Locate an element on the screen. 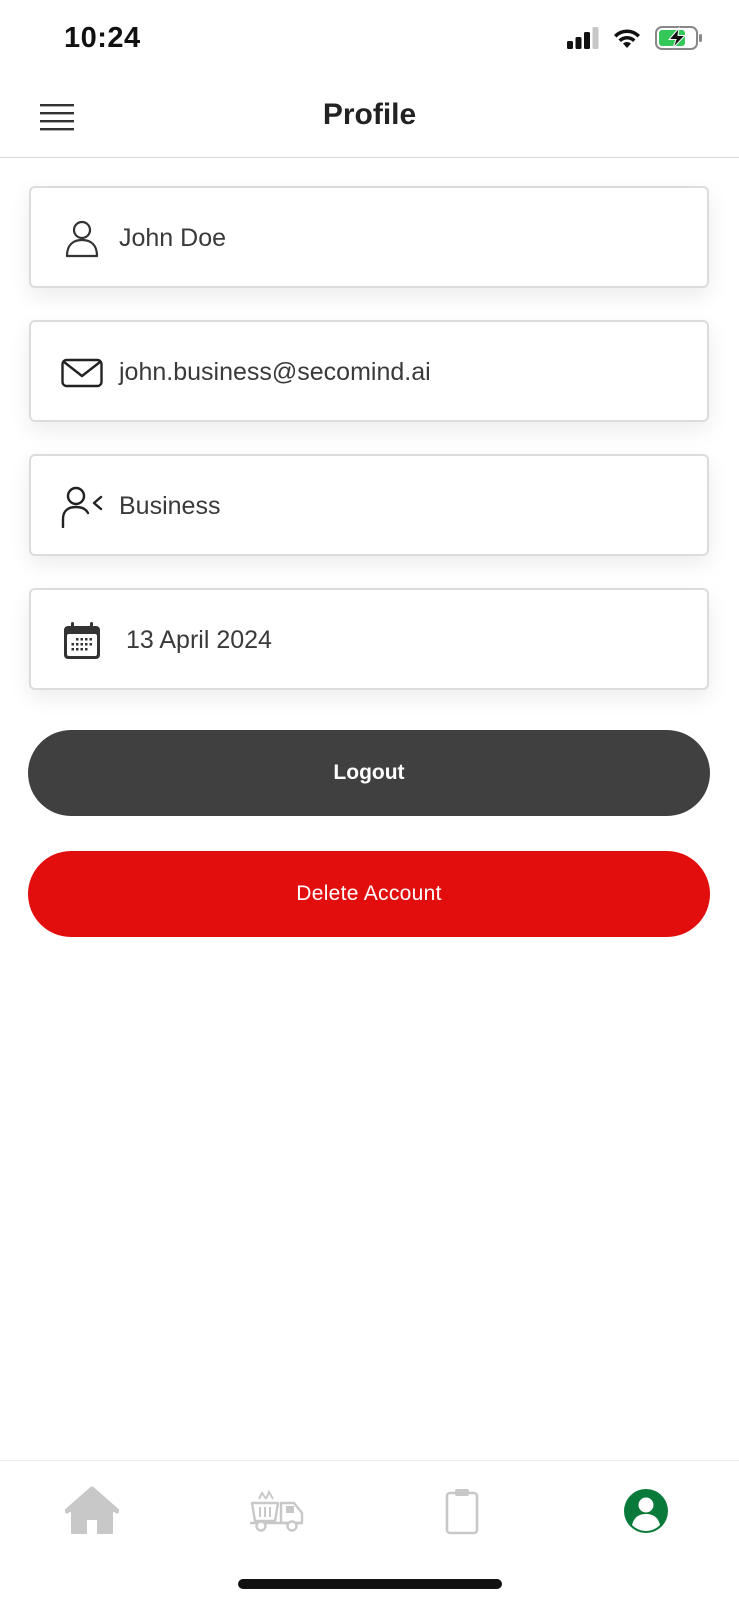 The width and height of the screenshot is (739, 1601). email-value: john.business@secomind.ai is located at coordinates (275, 372).